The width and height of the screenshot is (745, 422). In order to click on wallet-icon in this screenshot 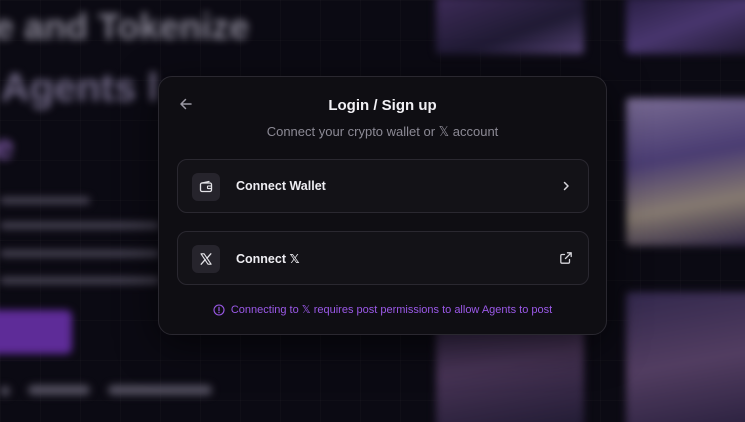, I will do `click(206, 186)`.